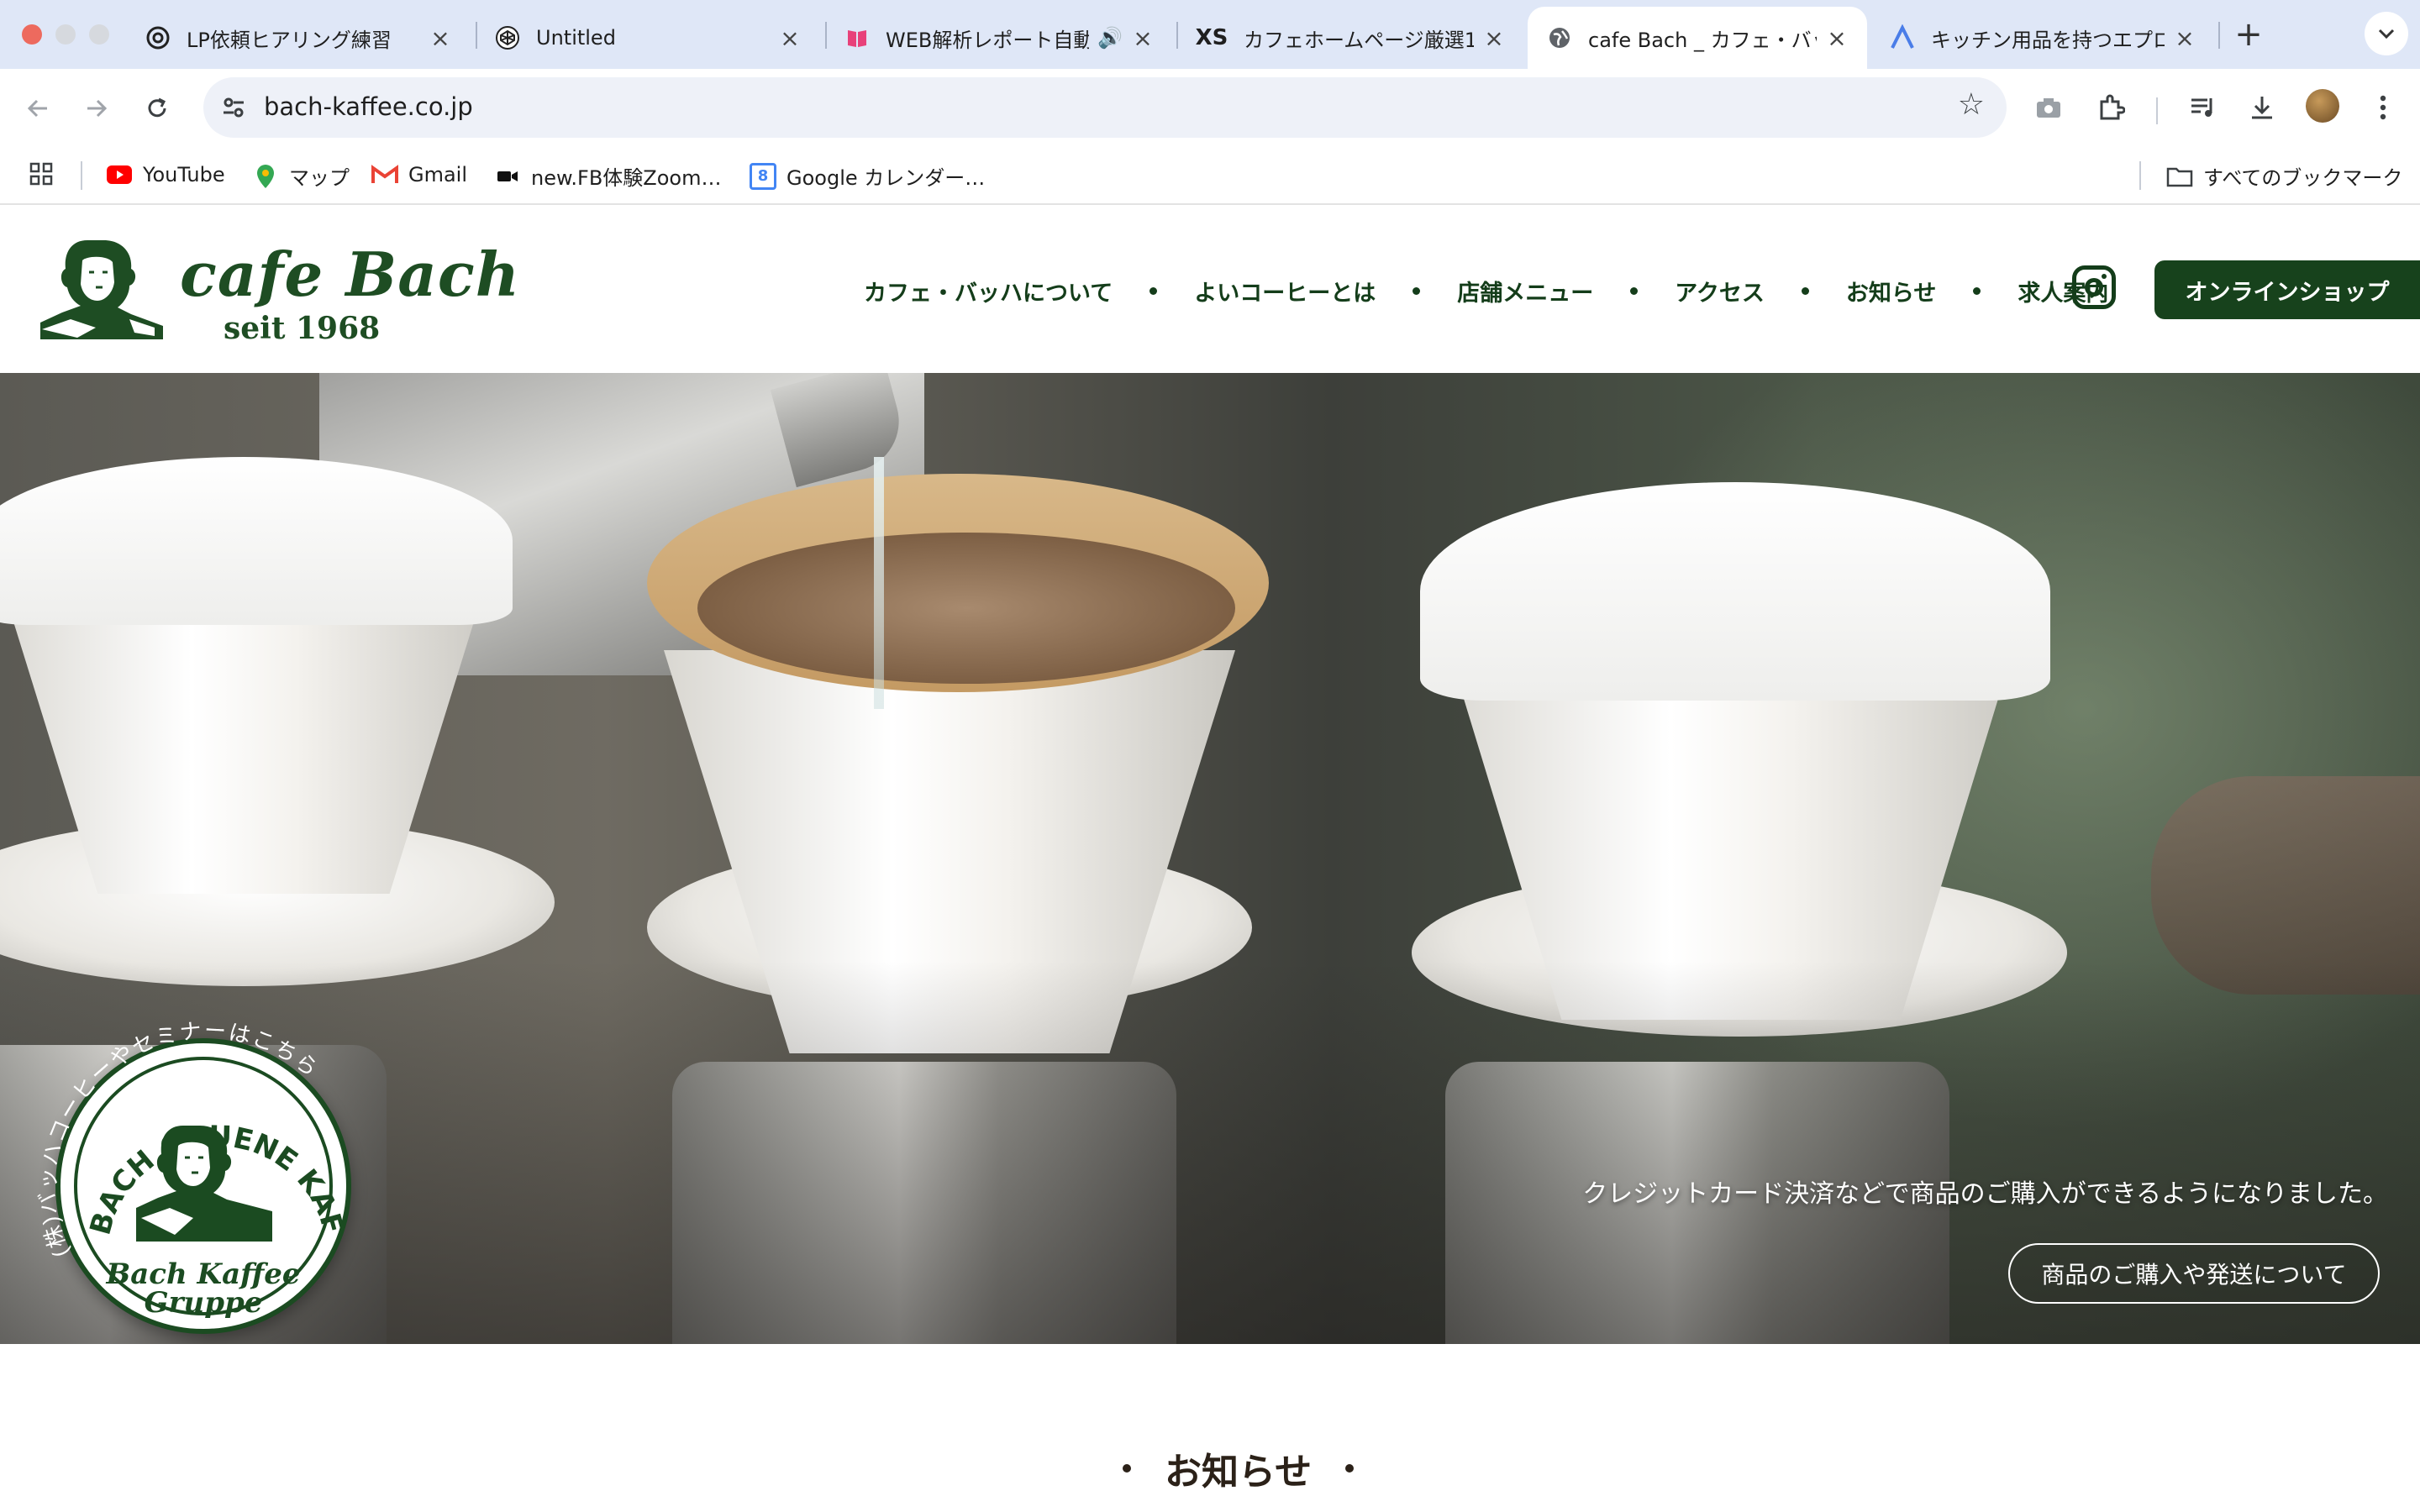  I want to click on browser-tab: キッチン用品を持つエプロ ×, so click(2043, 38).